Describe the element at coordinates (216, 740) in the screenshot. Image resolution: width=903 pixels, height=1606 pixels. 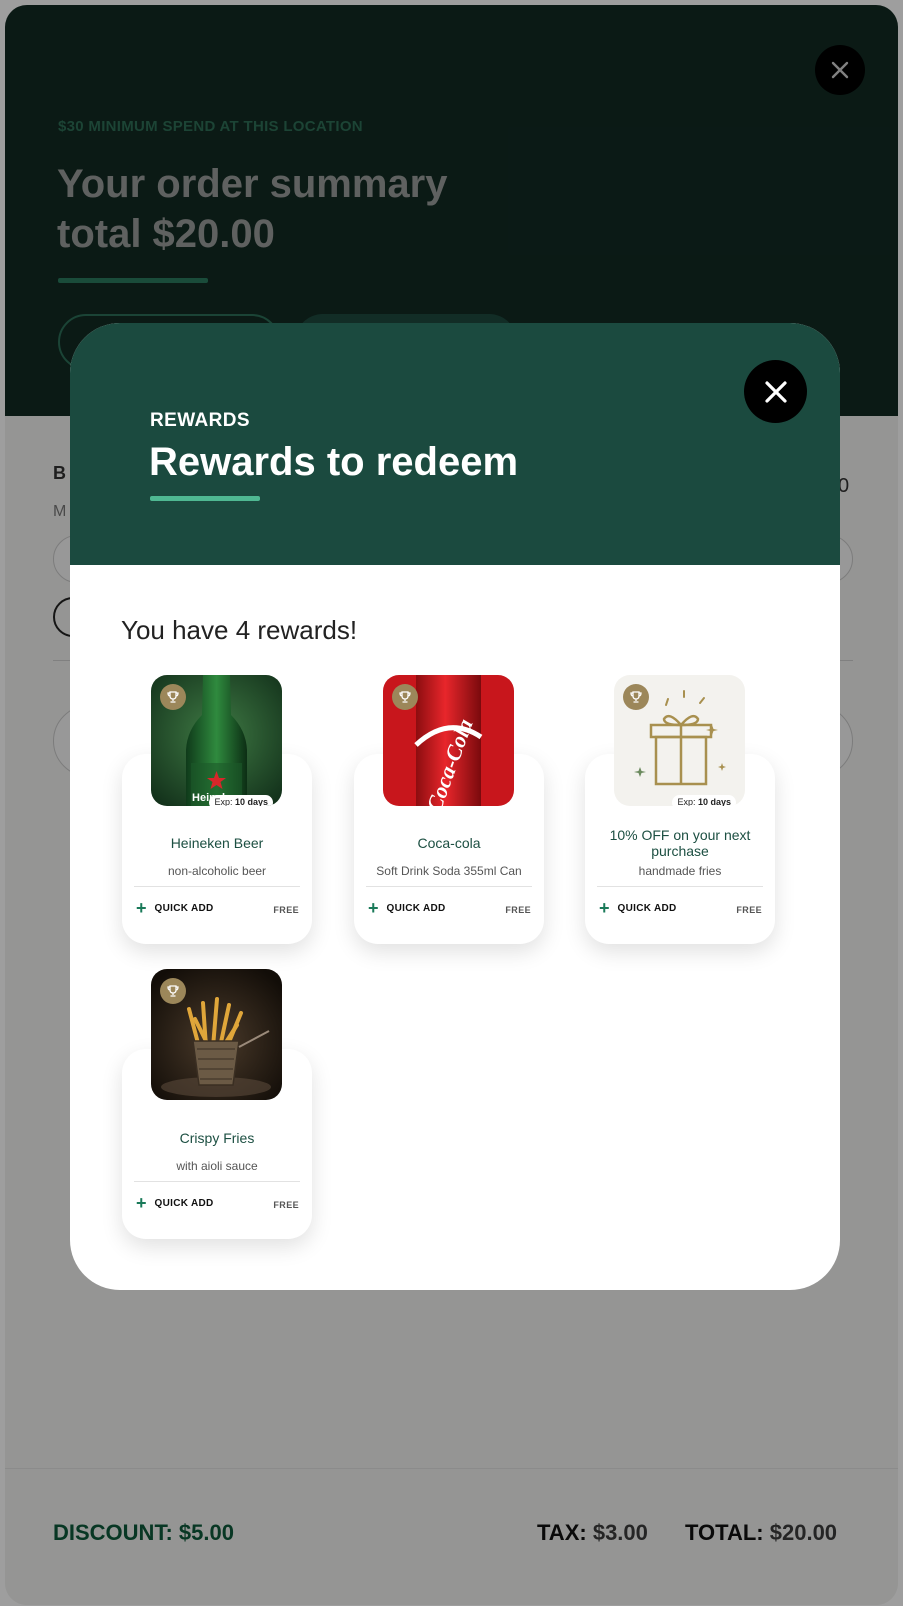
I see `beer-bottle-image: Heineken Exp: 10 days` at that location.